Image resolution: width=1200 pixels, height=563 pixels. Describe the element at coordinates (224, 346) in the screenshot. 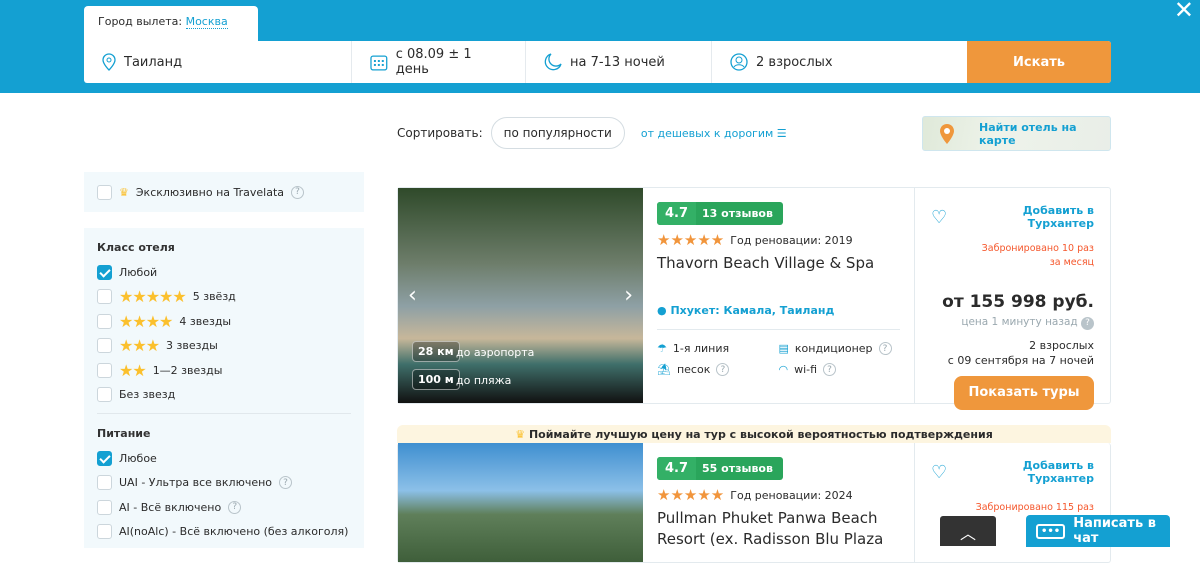

I see `hotel-class-option: ★★★ 3 звезды` at that location.